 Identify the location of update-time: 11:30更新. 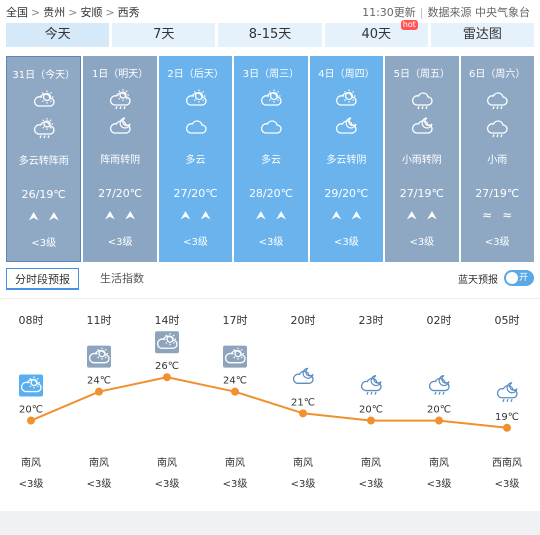
(389, 12).